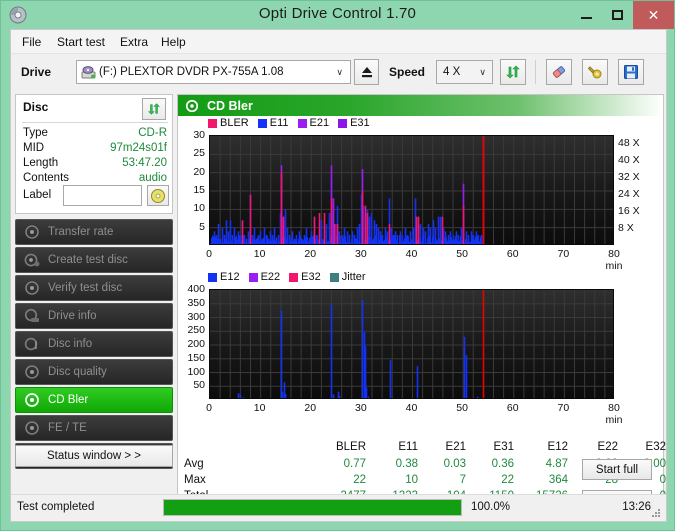 The width and height of the screenshot is (675, 531). I want to click on disc-row-length: Length 53:47.20, so click(95, 165).